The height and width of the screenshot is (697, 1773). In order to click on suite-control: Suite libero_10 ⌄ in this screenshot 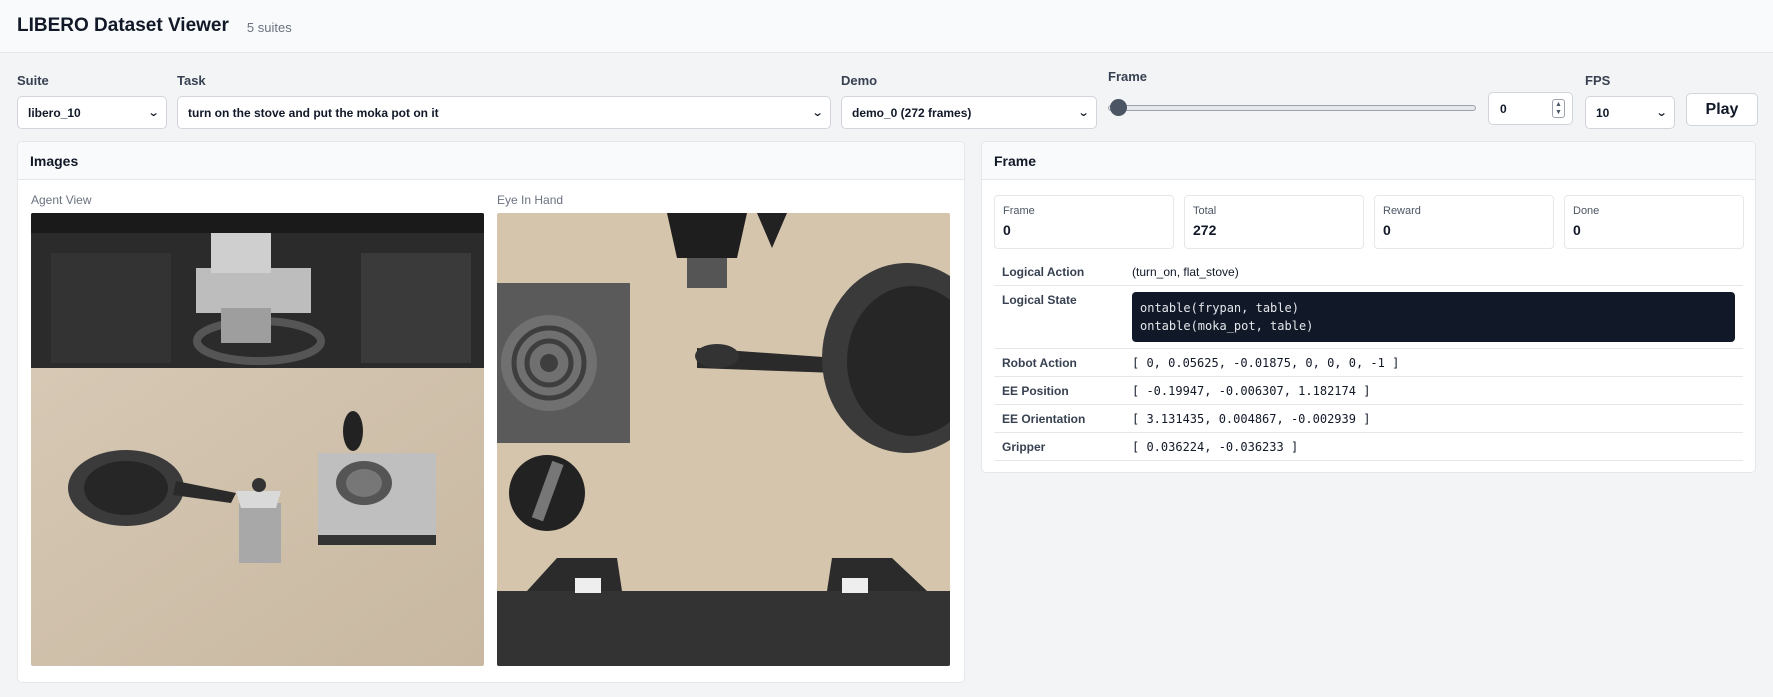, I will do `click(92, 101)`.